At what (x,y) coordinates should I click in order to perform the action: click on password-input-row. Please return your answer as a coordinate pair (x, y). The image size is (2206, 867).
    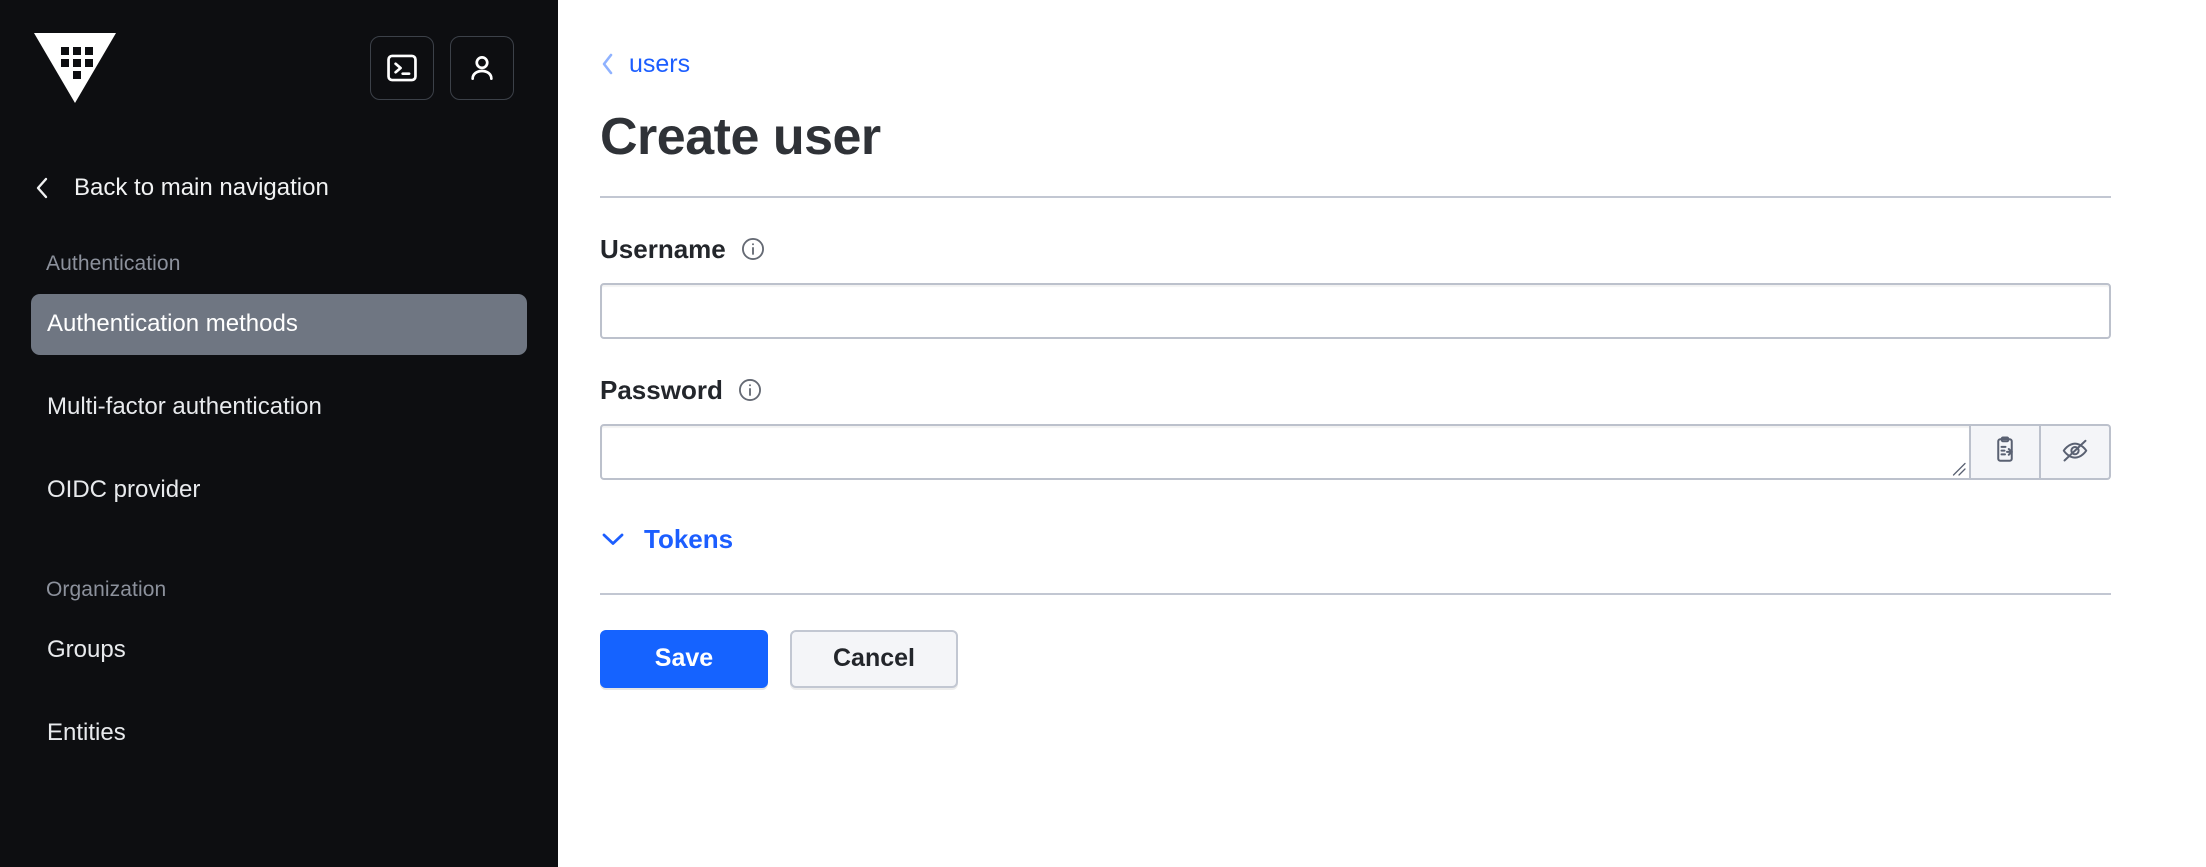
    Looking at the image, I should click on (1355, 451).